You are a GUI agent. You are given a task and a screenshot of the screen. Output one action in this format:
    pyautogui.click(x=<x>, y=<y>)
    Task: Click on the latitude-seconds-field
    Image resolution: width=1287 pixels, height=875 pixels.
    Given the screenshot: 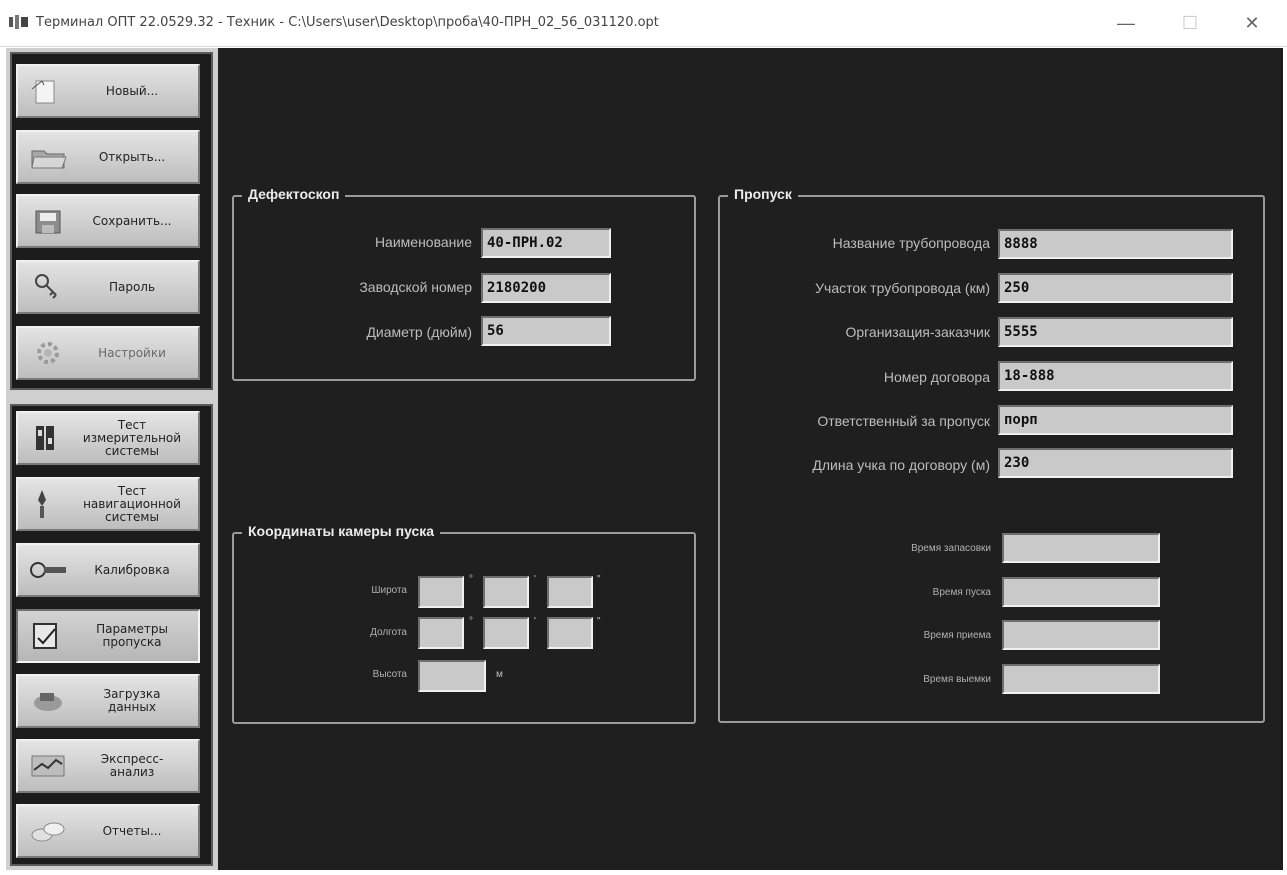 What is the action you would take?
    pyautogui.click(x=570, y=592)
    